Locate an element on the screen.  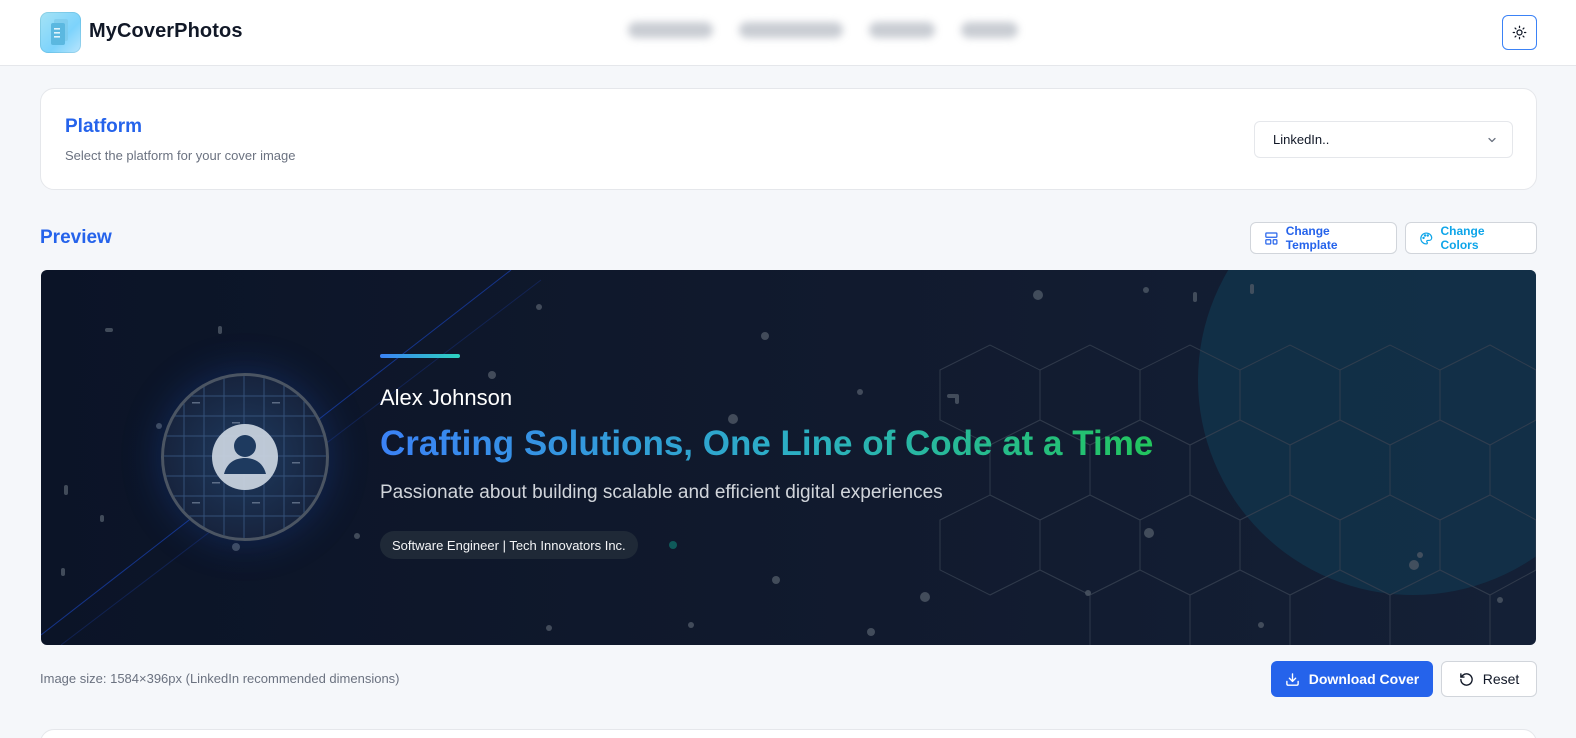
accent-bar is located at coordinates (420, 356).